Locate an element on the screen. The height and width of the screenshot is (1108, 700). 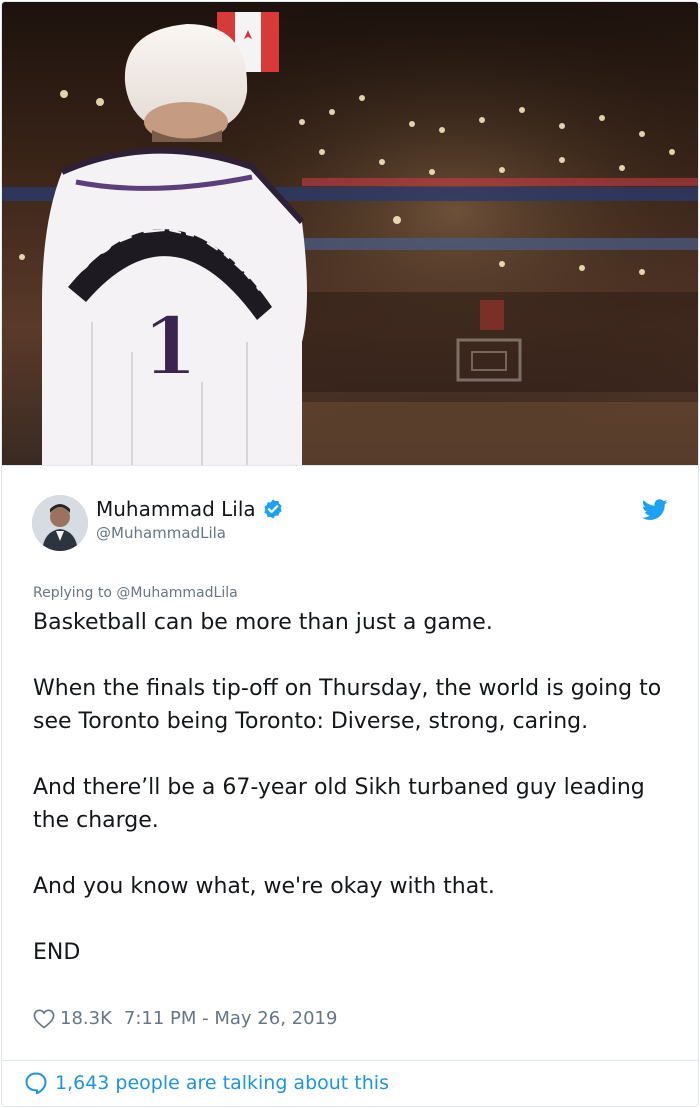
author-name: Muhammad Lila is located at coordinates (176, 509).